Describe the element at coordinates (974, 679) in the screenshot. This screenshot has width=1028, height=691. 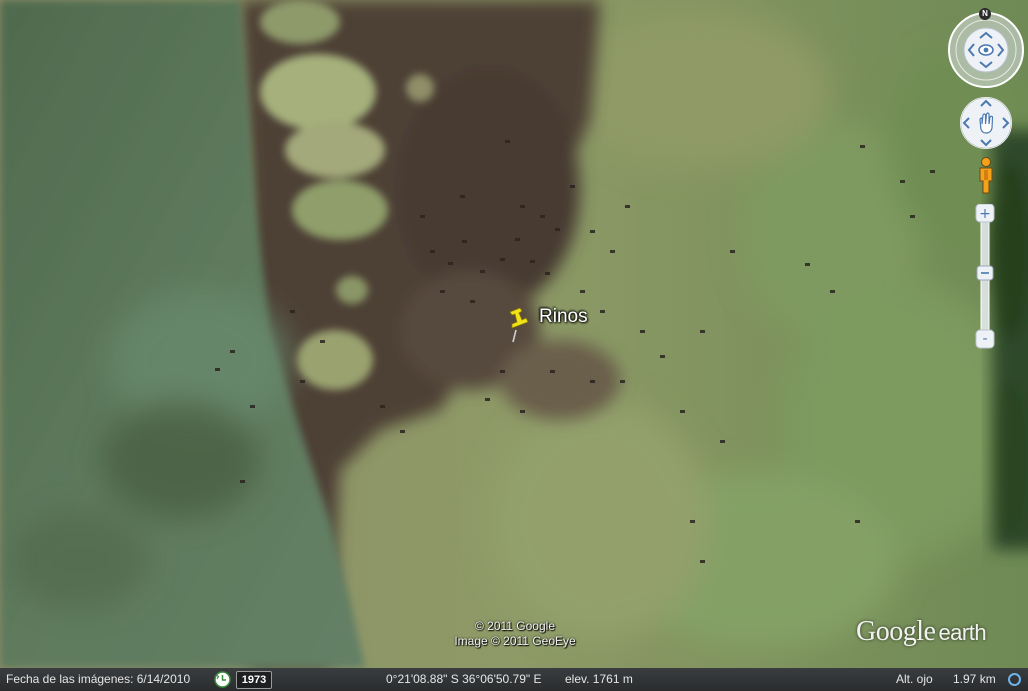
I see `eye-altitude-value: 1.97 km` at that location.